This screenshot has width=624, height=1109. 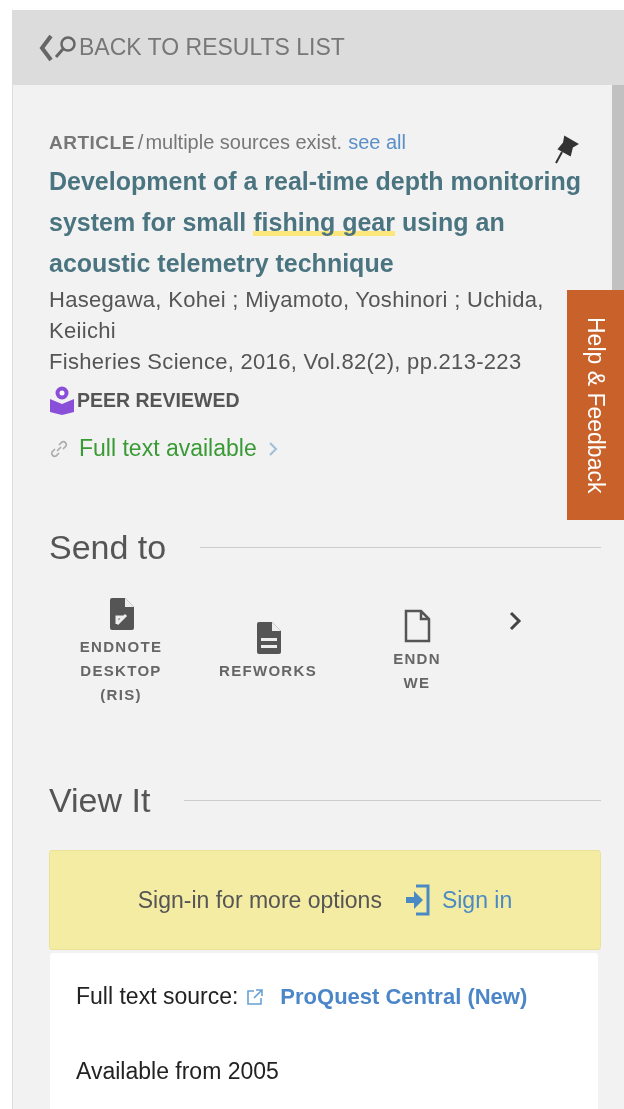 I want to click on section-heading: Send to, so click(x=108, y=547).